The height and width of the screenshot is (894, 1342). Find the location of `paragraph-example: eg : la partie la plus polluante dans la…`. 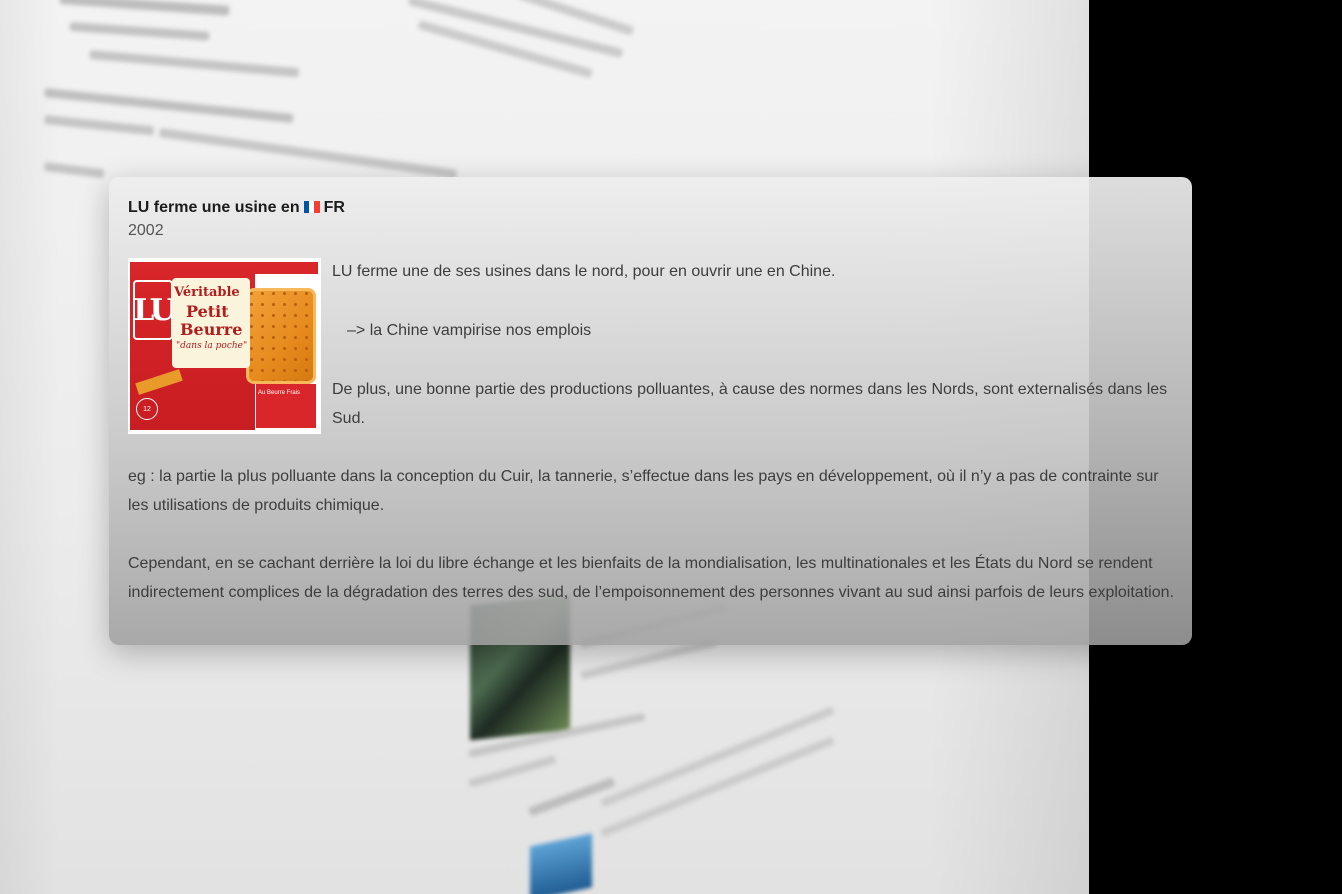

paragraph-example: eg : la partie la plus polluante dans la… is located at coordinates (643, 491).